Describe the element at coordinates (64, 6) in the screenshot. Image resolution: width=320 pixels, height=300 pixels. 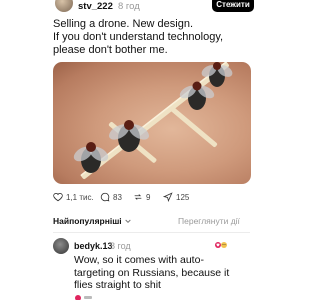
I see `avatar` at that location.